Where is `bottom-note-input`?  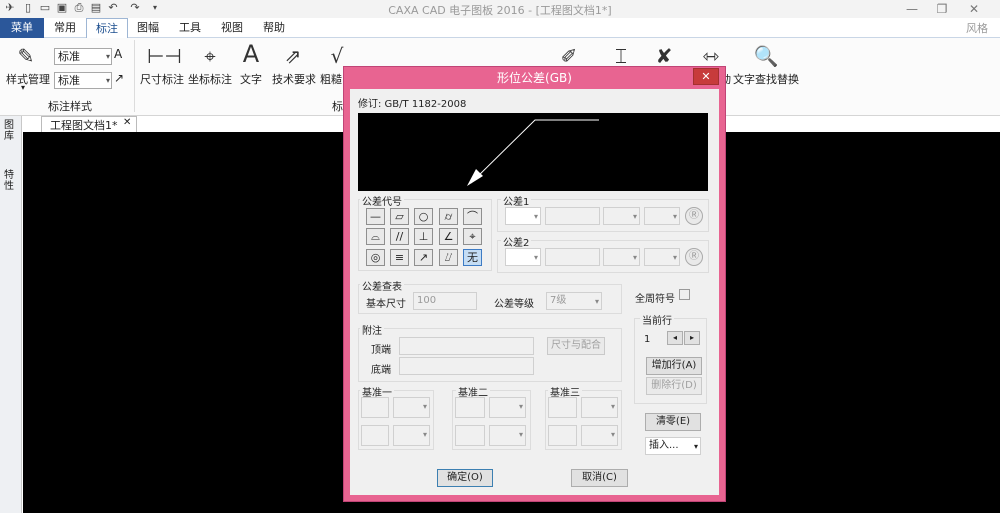 bottom-note-input is located at coordinates (466, 366).